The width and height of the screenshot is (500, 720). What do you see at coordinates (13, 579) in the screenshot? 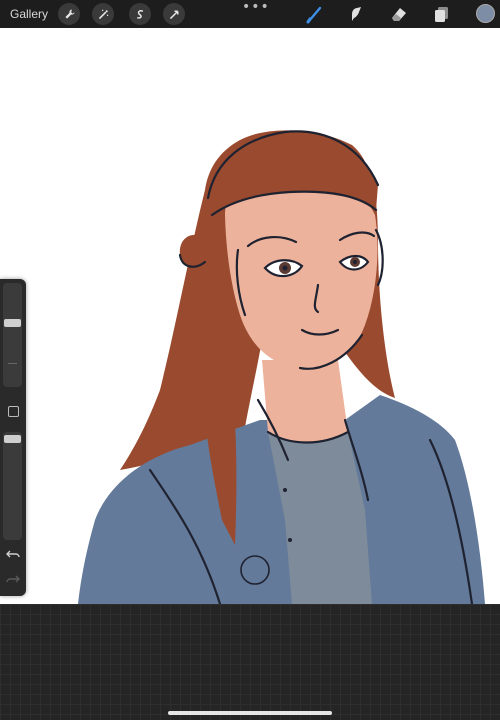
I see `redo-icon` at bounding box center [13, 579].